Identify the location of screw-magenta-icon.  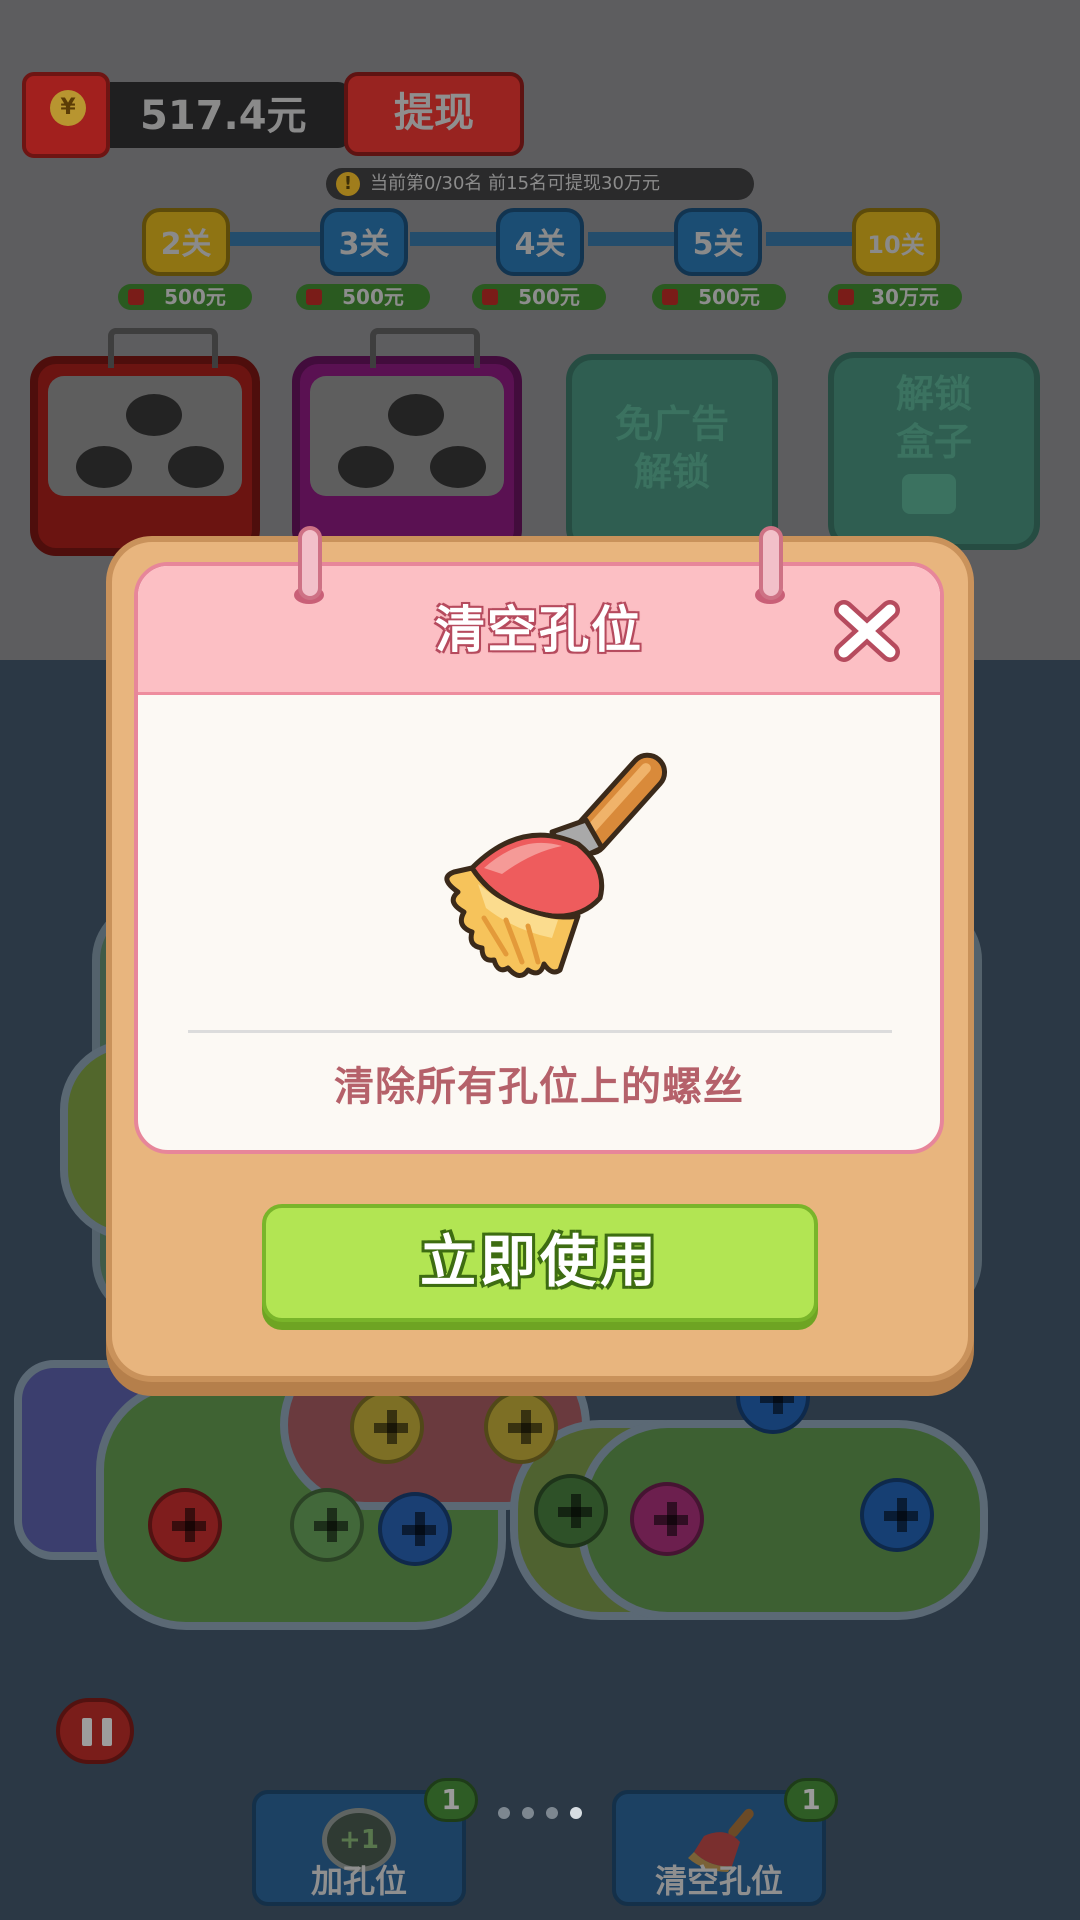
(667, 1519).